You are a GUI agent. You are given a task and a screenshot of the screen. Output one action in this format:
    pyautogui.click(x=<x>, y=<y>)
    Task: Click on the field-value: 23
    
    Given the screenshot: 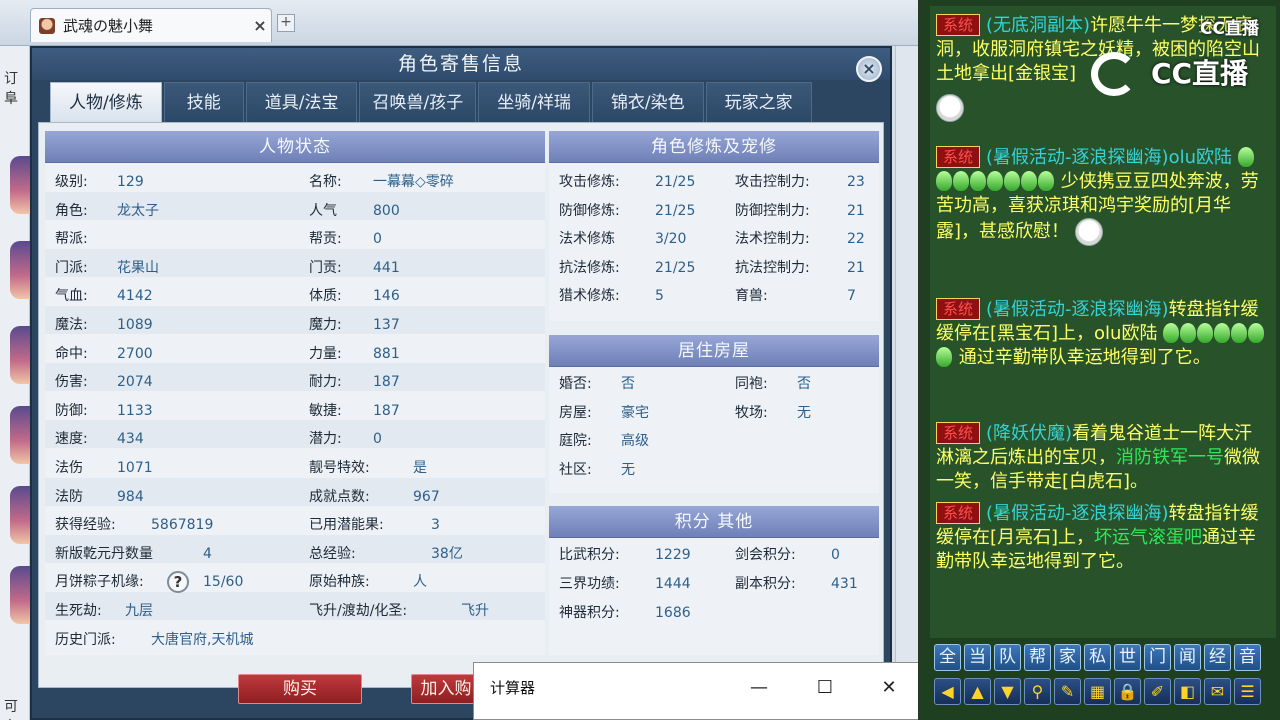 What is the action you would take?
    pyautogui.click(x=856, y=182)
    